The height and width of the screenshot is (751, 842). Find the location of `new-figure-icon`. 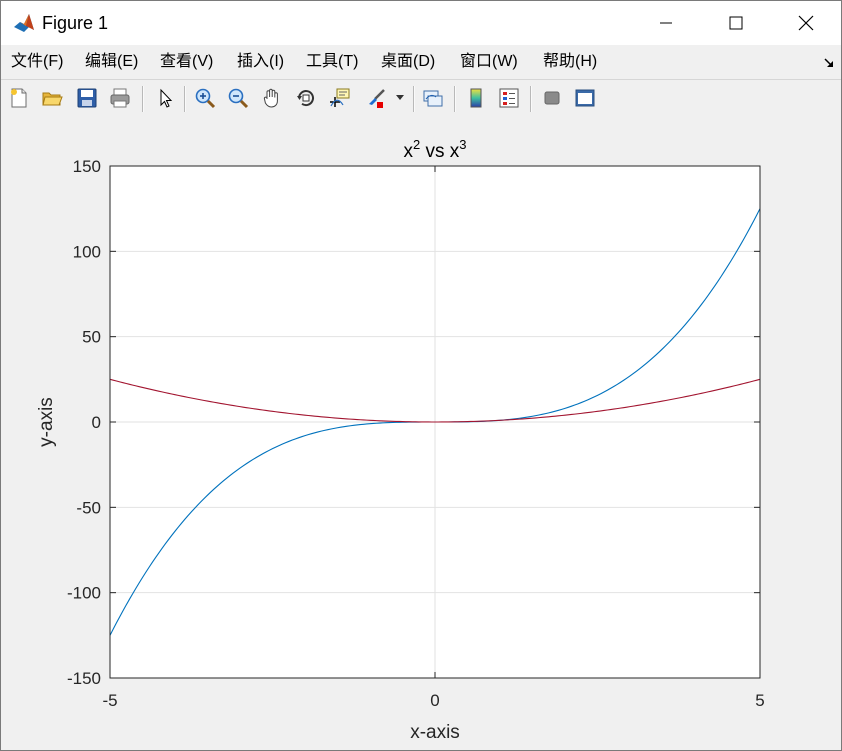

new-figure-icon is located at coordinates (19, 98).